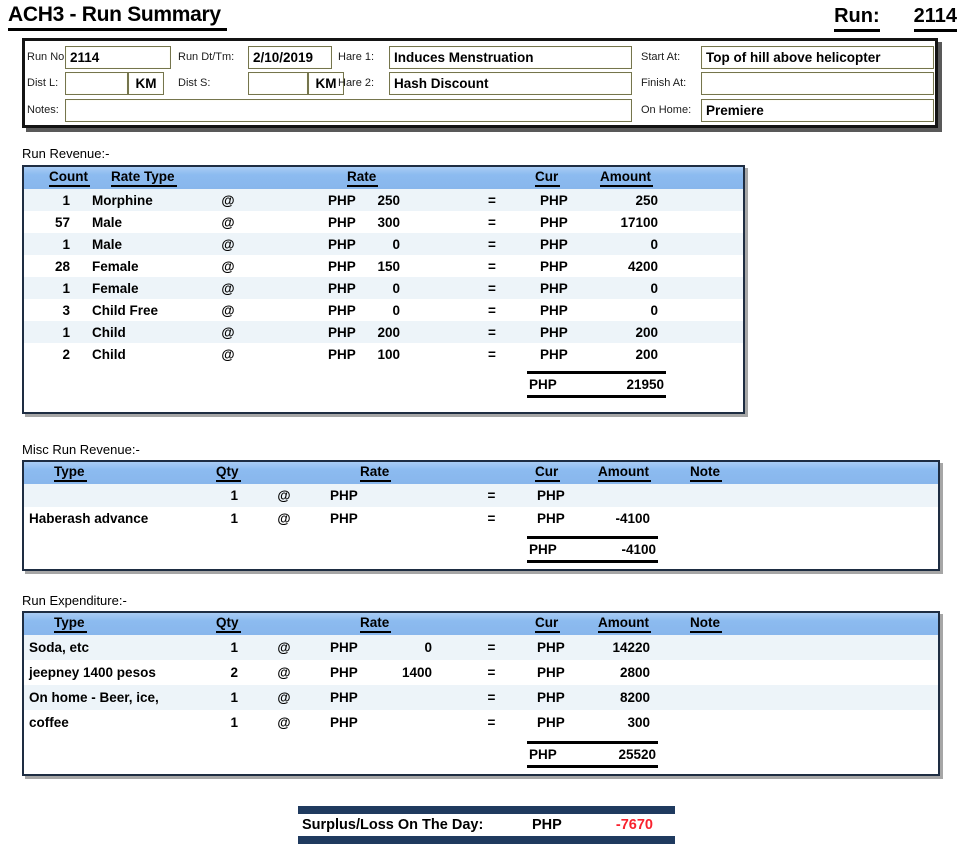  I want to click on table-row: 28 Female @ PHP 150 = PHP 4200, so click(383, 266).